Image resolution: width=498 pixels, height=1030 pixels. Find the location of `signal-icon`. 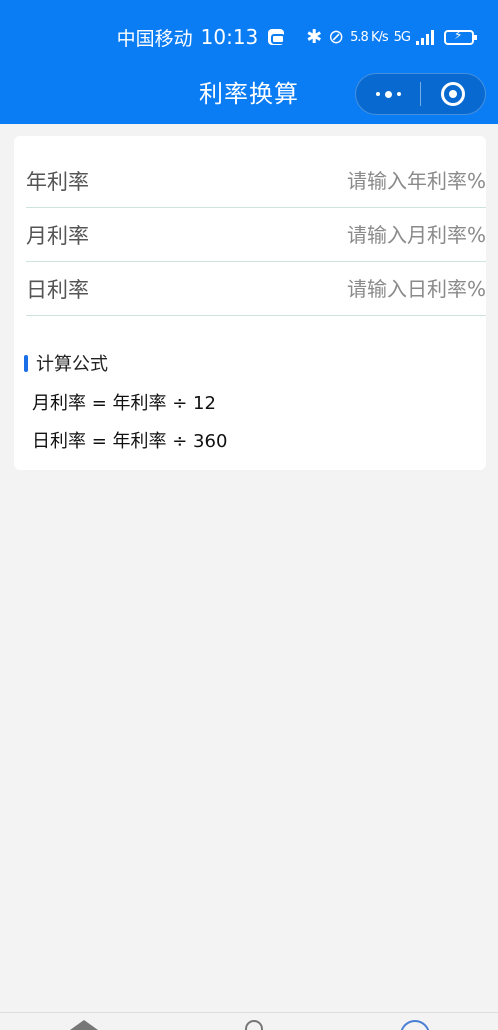

signal-icon is located at coordinates (425, 37).